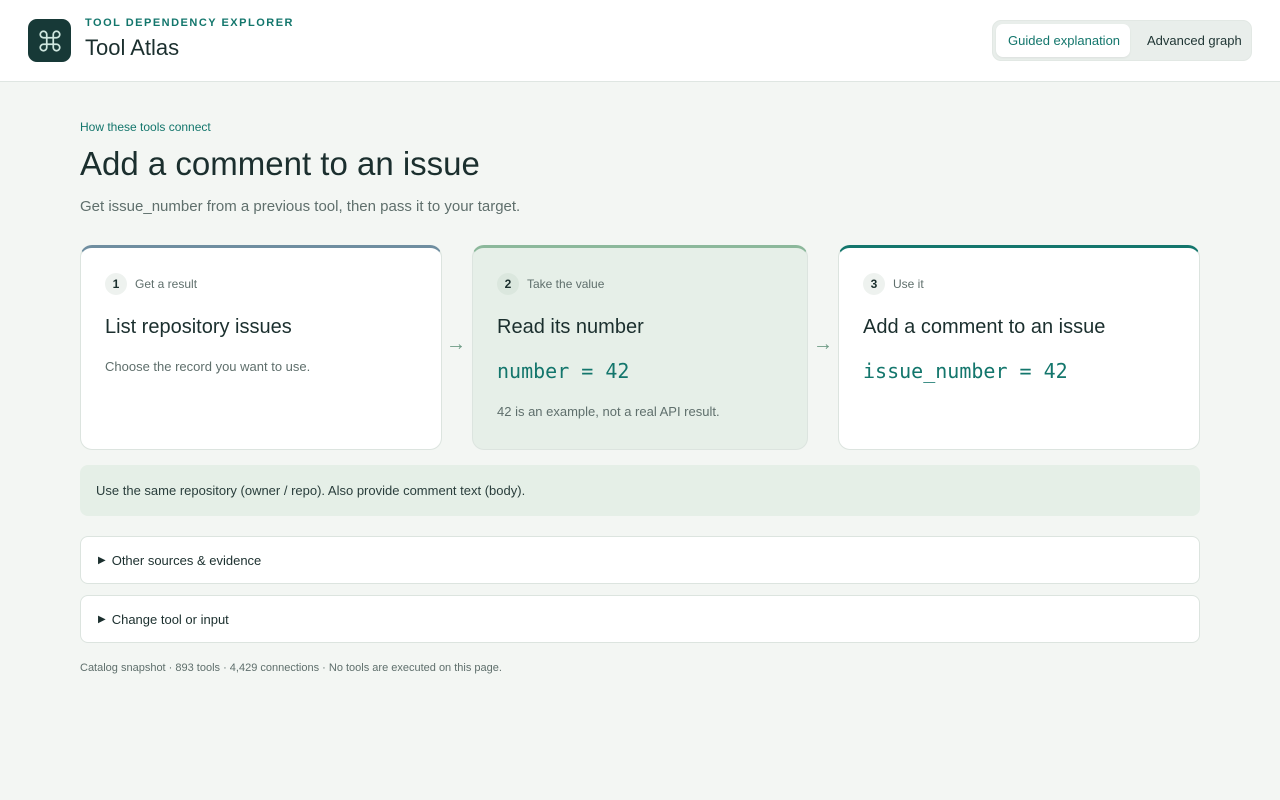 This screenshot has width=1280, height=800. I want to click on step-number-badge: 2, so click(508, 284).